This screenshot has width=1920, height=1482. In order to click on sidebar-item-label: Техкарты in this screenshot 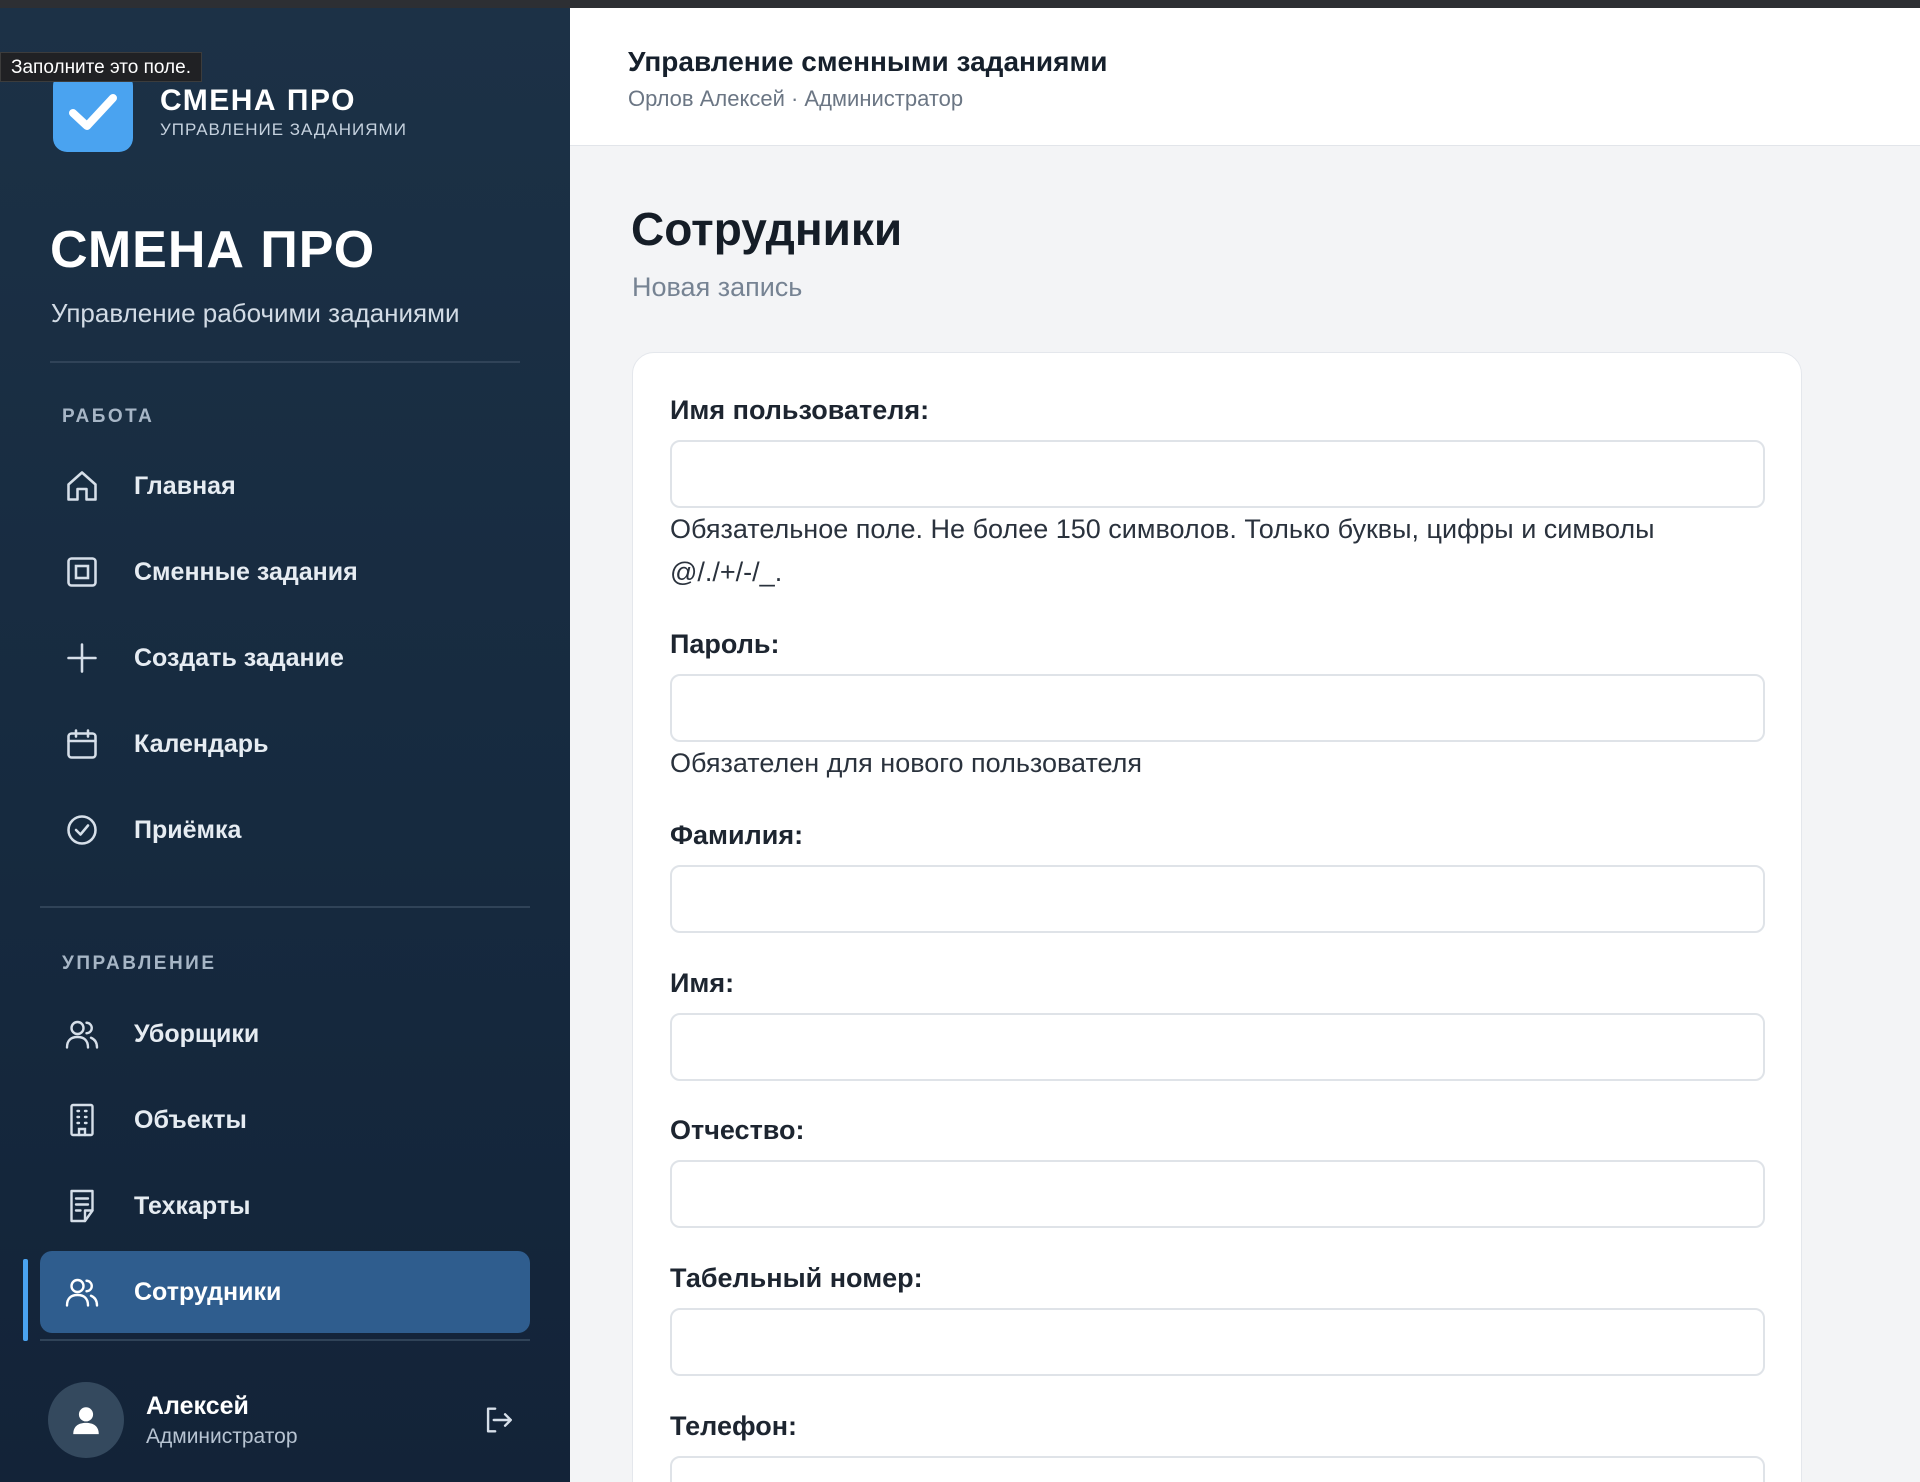, I will do `click(192, 1205)`.